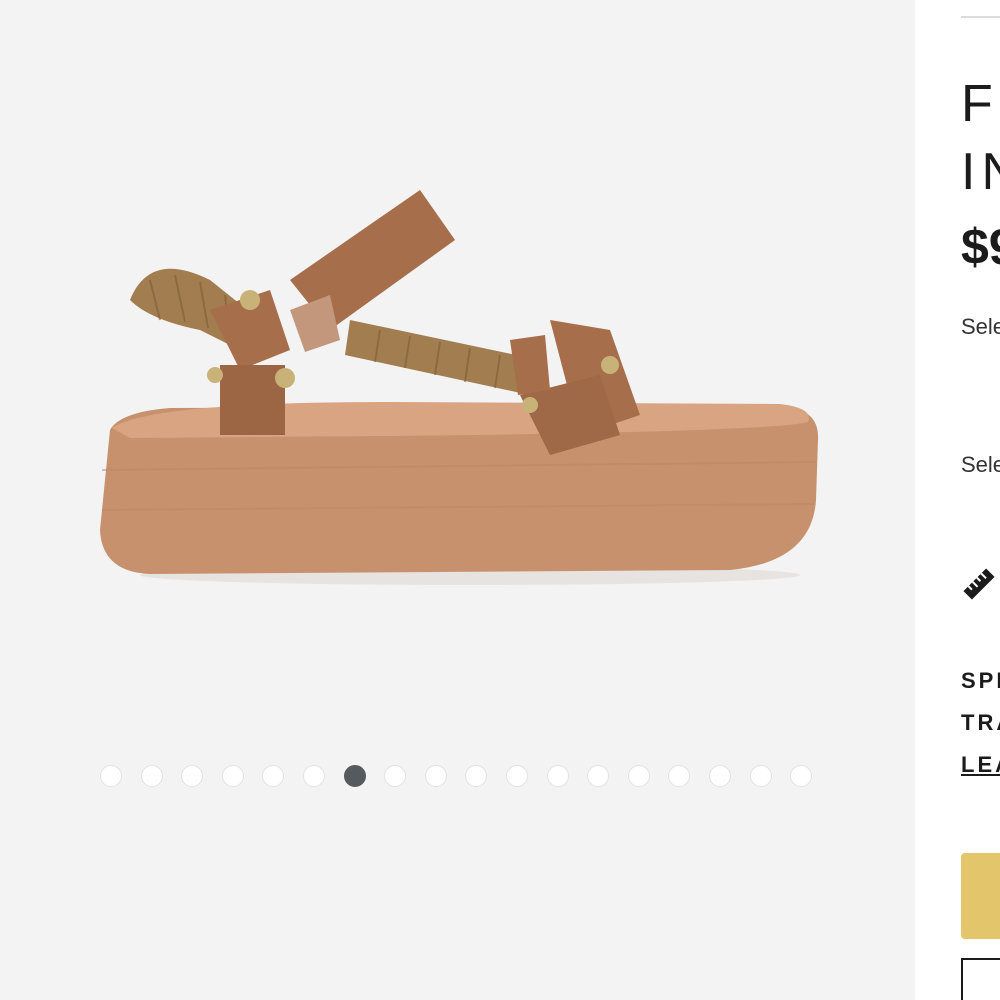 This screenshot has height=1000, width=1000. I want to click on select-size-label: Sele, so click(980, 464).